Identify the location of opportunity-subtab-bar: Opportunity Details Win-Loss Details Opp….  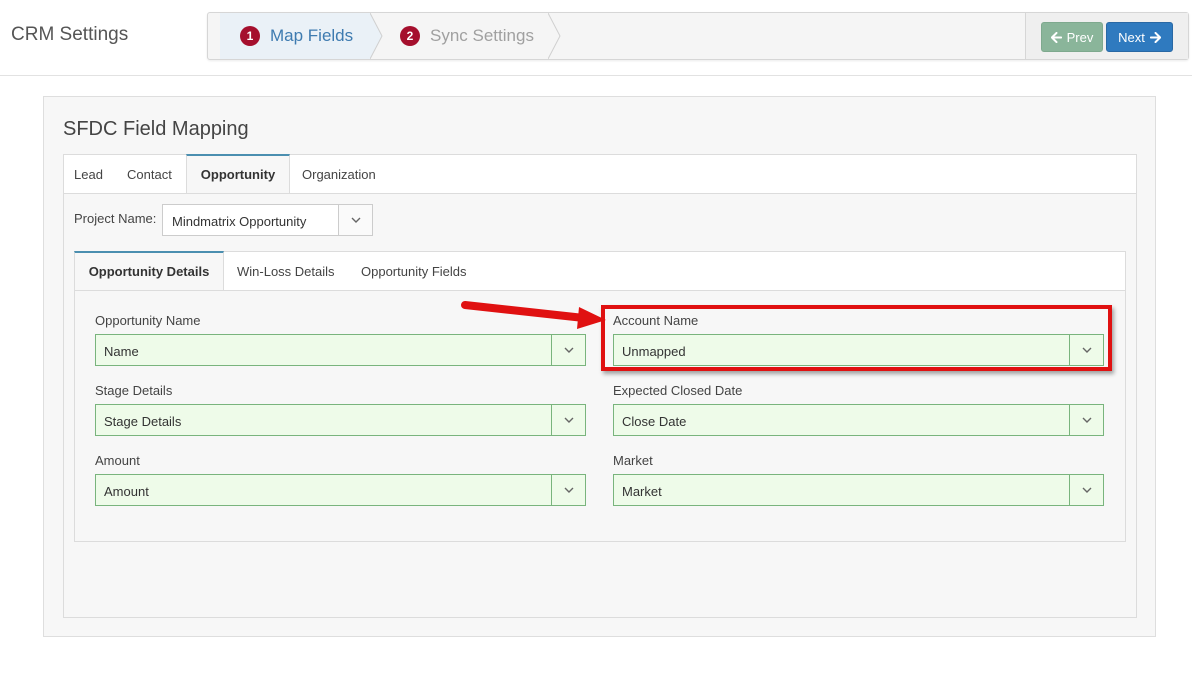
(599, 271).